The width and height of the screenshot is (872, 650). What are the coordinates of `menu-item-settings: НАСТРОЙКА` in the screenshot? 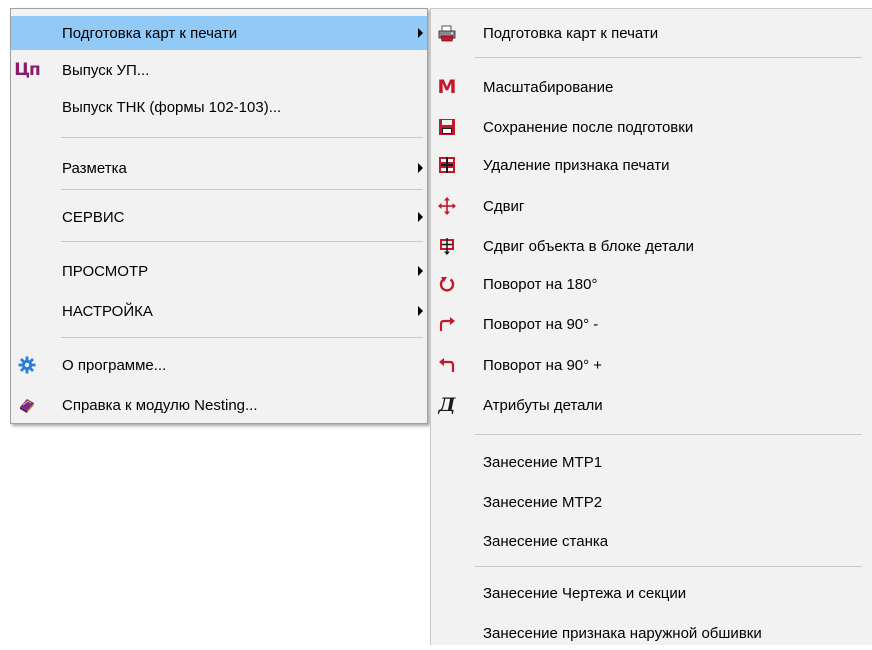 It's located at (219, 311).